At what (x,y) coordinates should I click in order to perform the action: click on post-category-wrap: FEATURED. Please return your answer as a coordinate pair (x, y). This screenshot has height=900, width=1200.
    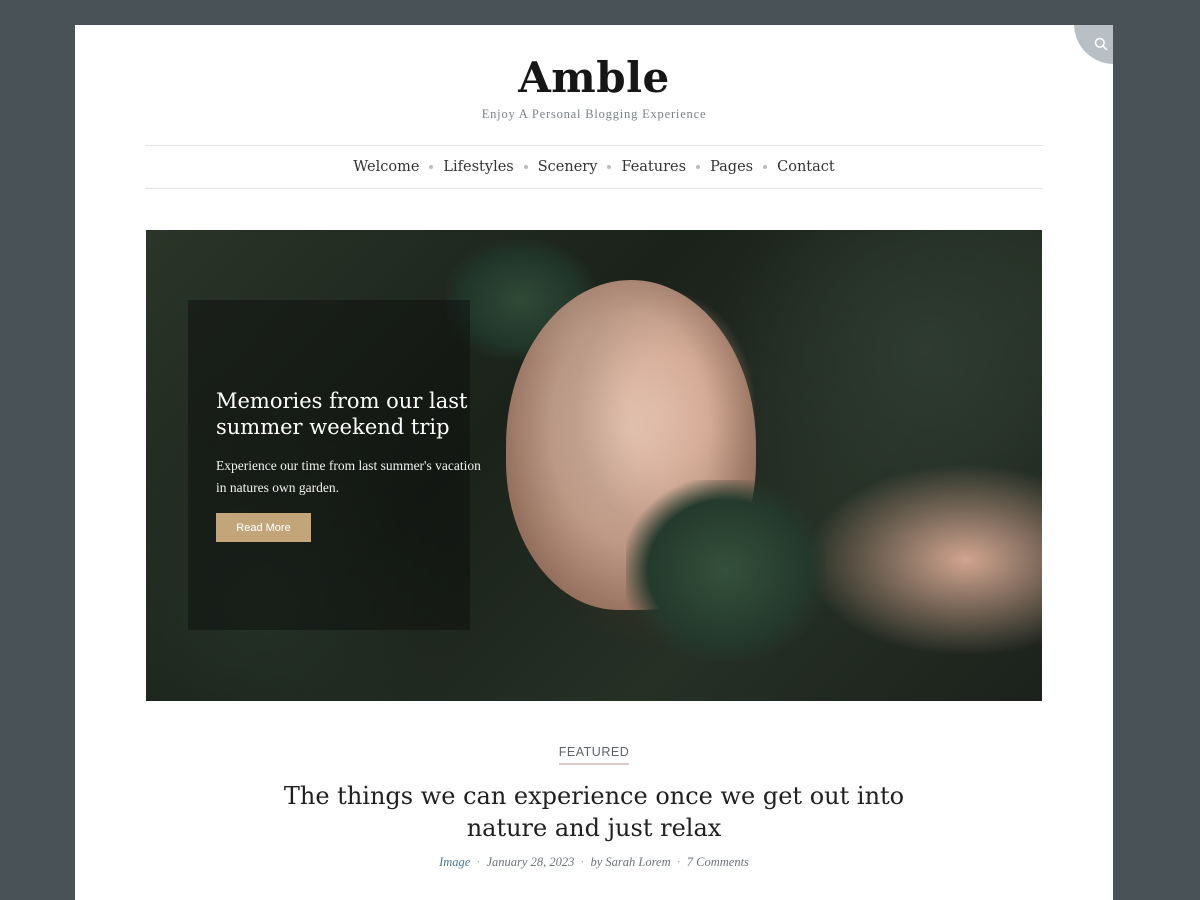
    Looking at the image, I should click on (594, 755).